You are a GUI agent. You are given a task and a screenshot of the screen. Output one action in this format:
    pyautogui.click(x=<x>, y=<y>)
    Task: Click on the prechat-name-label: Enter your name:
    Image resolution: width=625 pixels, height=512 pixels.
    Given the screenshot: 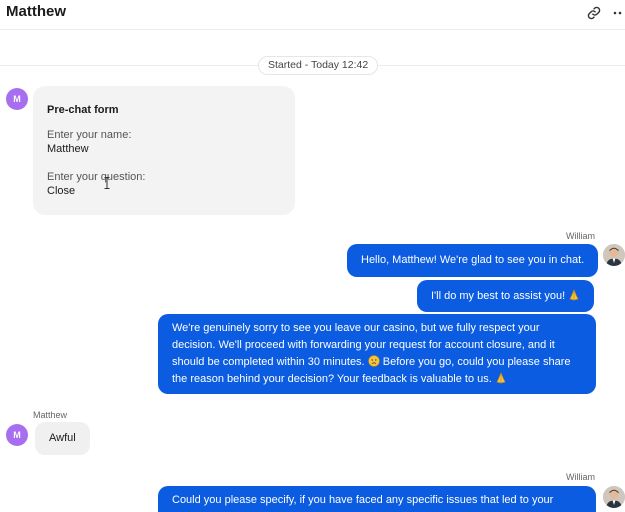 What is the action you would take?
    pyautogui.click(x=89, y=135)
    